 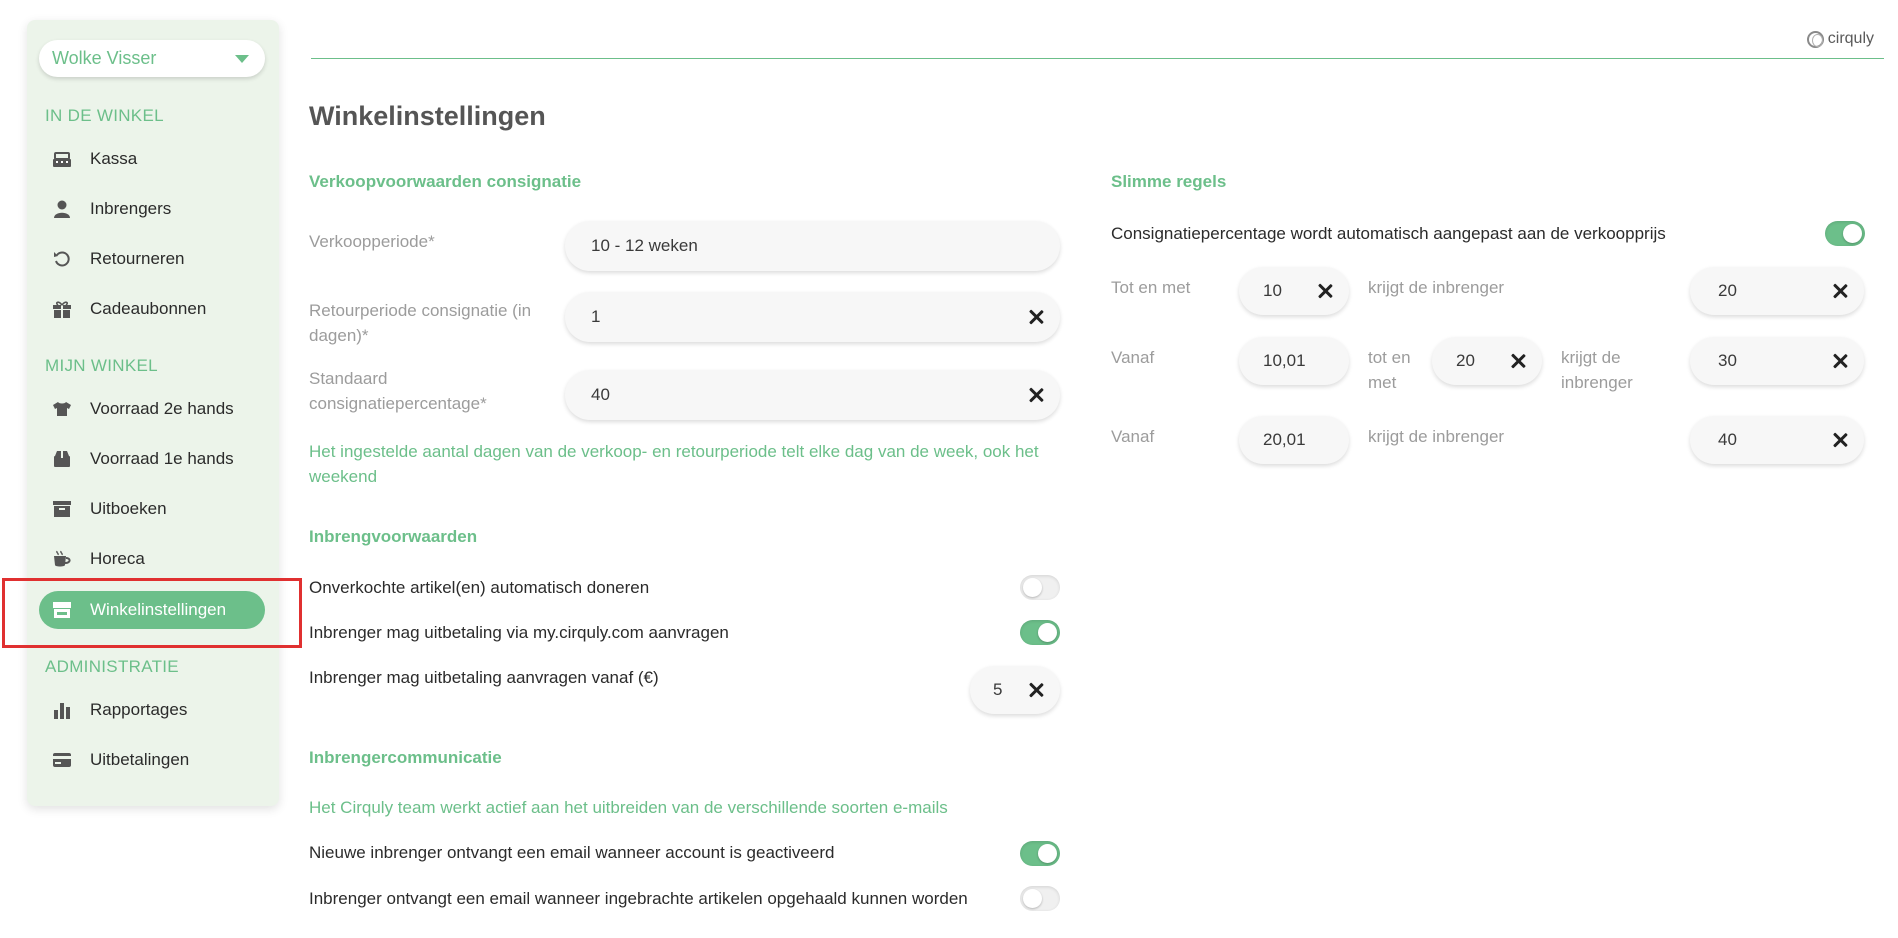 What do you see at coordinates (1382, 382) in the screenshot?
I see `rule2-tot-label-line2: met` at bounding box center [1382, 382].